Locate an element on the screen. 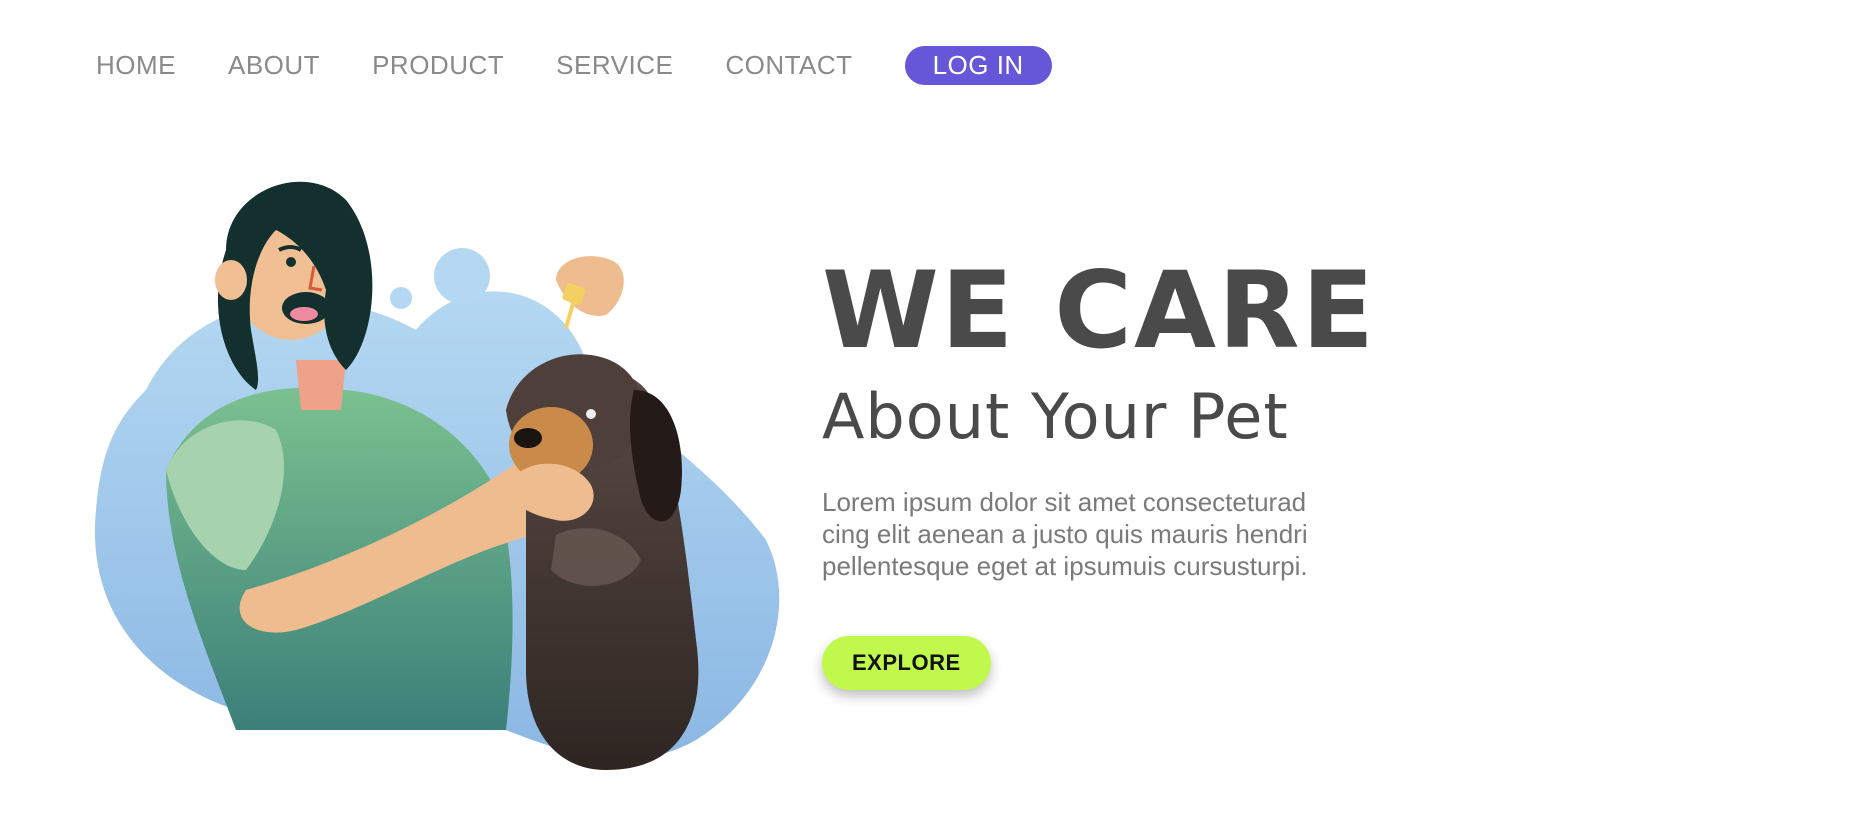 This screenshot has width=1861, height=814. login-button: LOG IN is located at coordinates (978, 65).